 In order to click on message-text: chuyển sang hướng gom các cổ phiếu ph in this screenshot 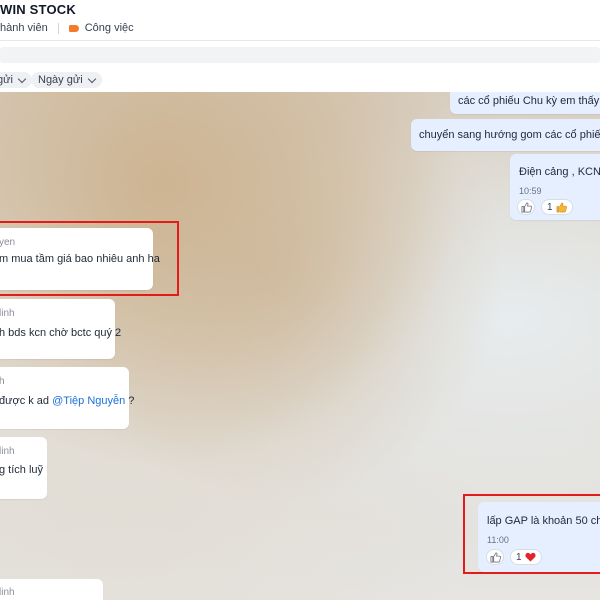, I will do `click(509, 135)`.